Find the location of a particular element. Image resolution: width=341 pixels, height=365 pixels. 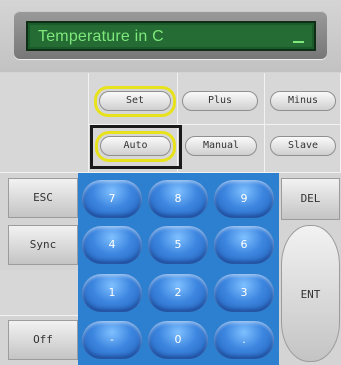

key-decimal: . is located at coordinates (244, 340).